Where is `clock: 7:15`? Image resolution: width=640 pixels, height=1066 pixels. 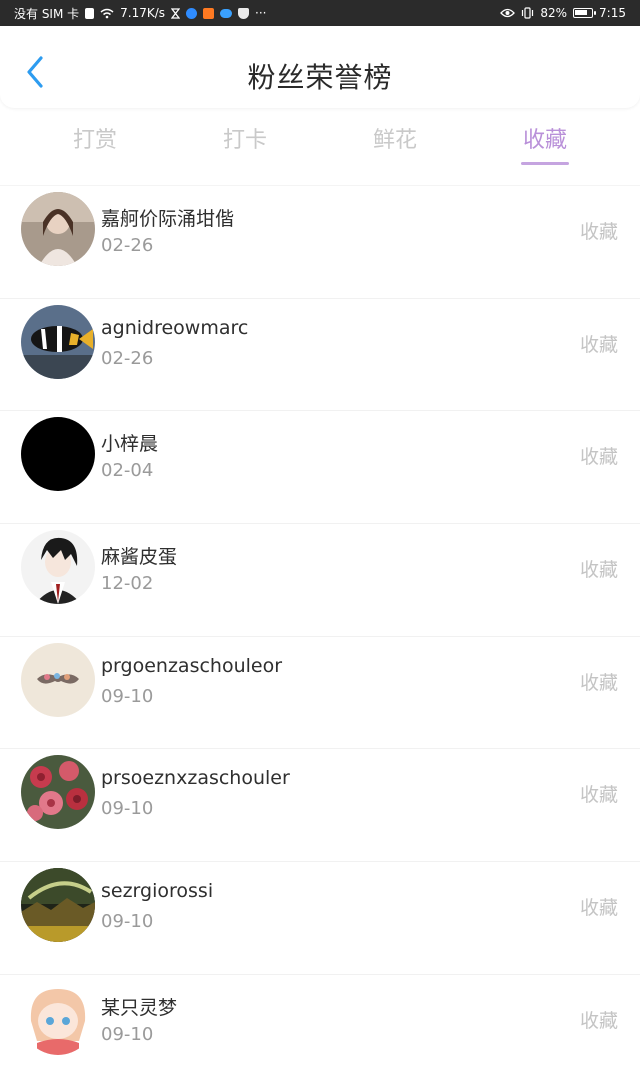 clock: 7:15 is located at coordinates (612, 13).